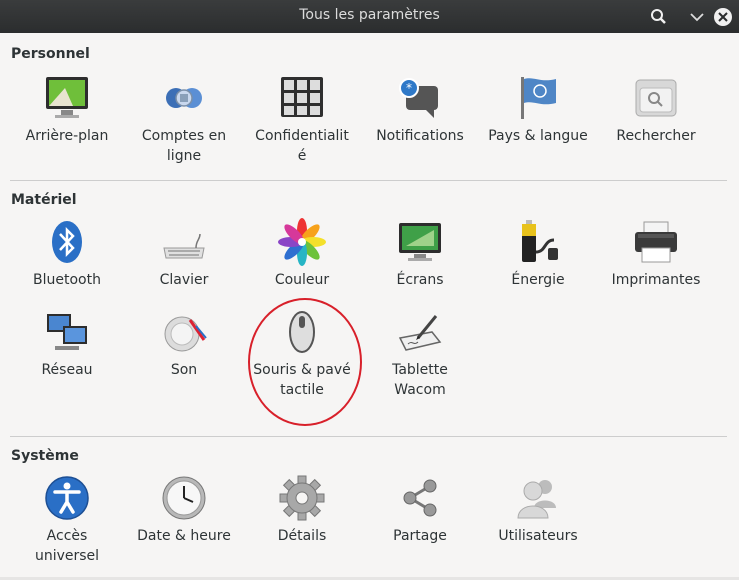  I want to click on panel-label: Tablette Wacom, so click(420, 380).